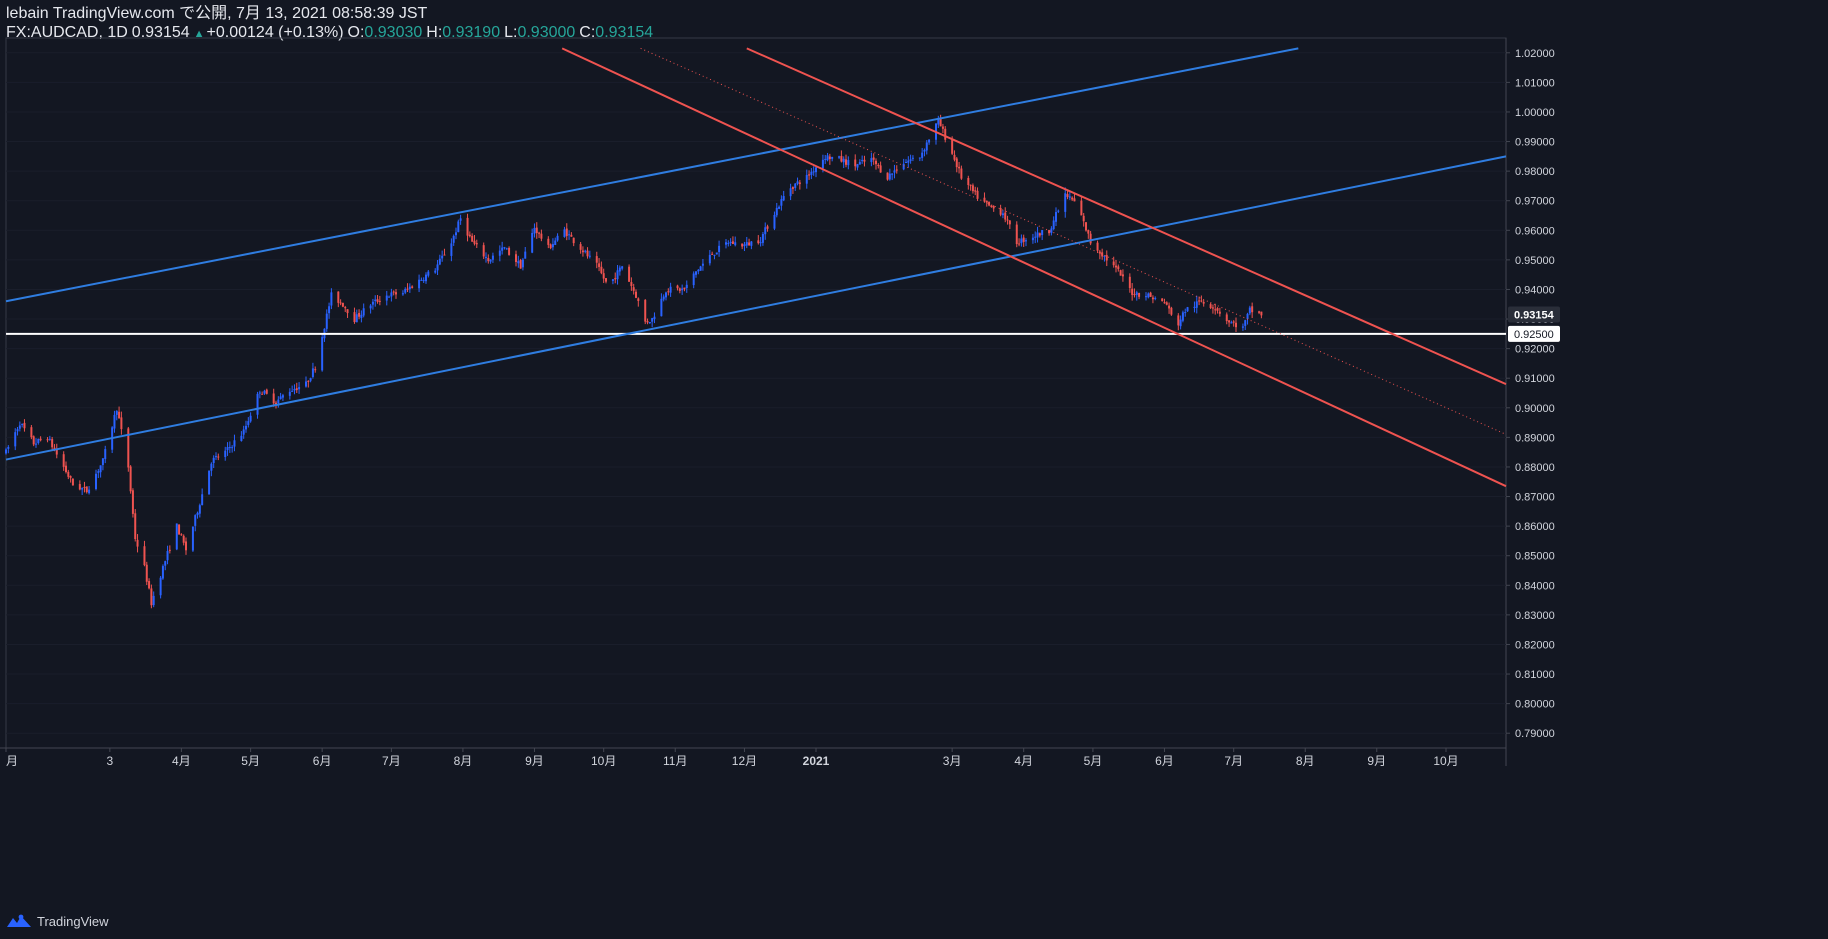 The height and width of the screenshot is (939, 1828). Describe the element at coordinates (603, 761) in the screenshot. I see `time-tick-label: 10月` at that location.